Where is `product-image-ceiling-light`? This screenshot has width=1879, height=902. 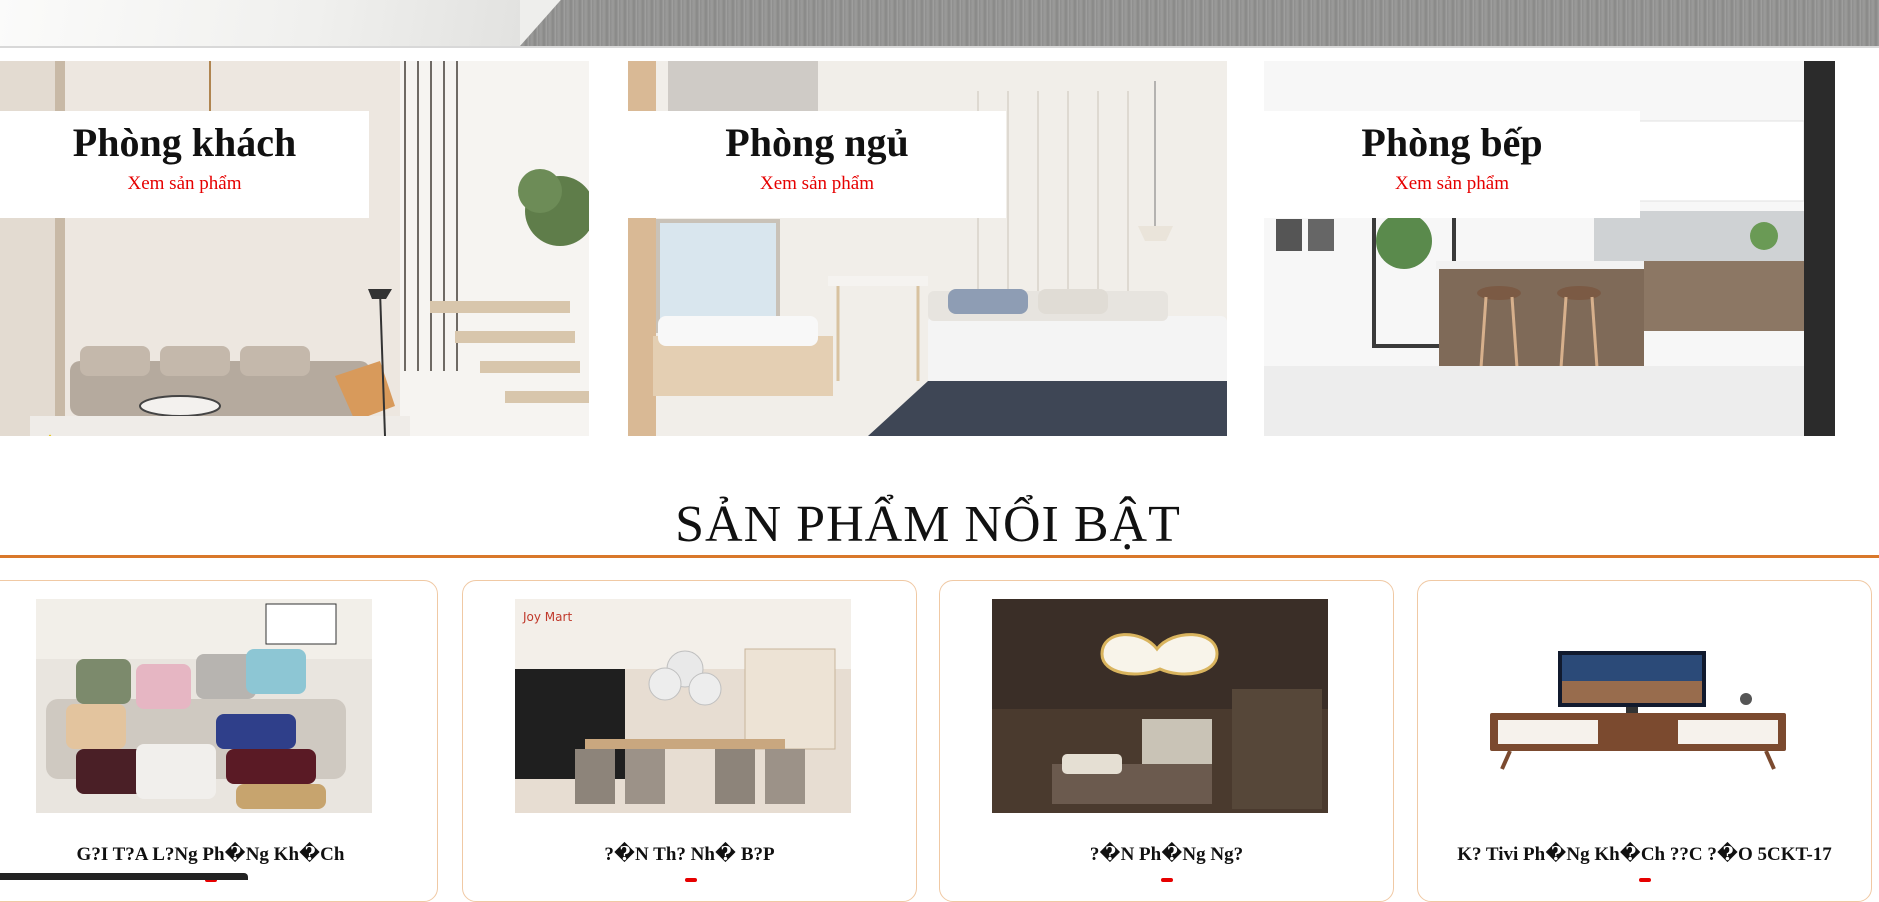 product-image-ceiling-light is located at coordinates (1160, 706).